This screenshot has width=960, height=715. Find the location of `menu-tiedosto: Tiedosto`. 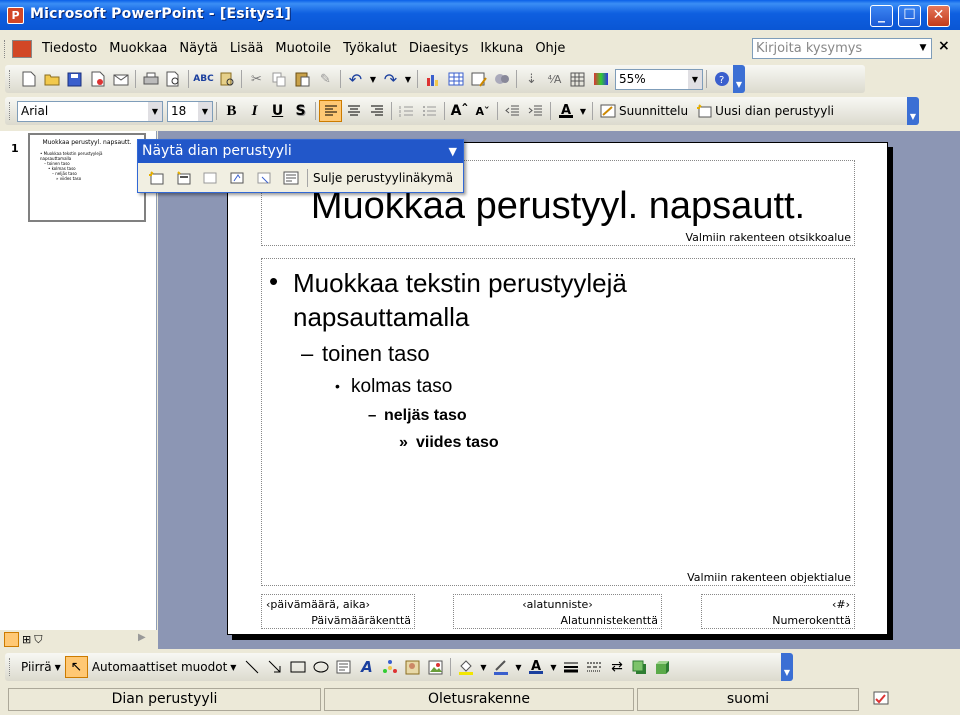

menu-tiedosto: Tiedosto is located at coordinates (69, 49).